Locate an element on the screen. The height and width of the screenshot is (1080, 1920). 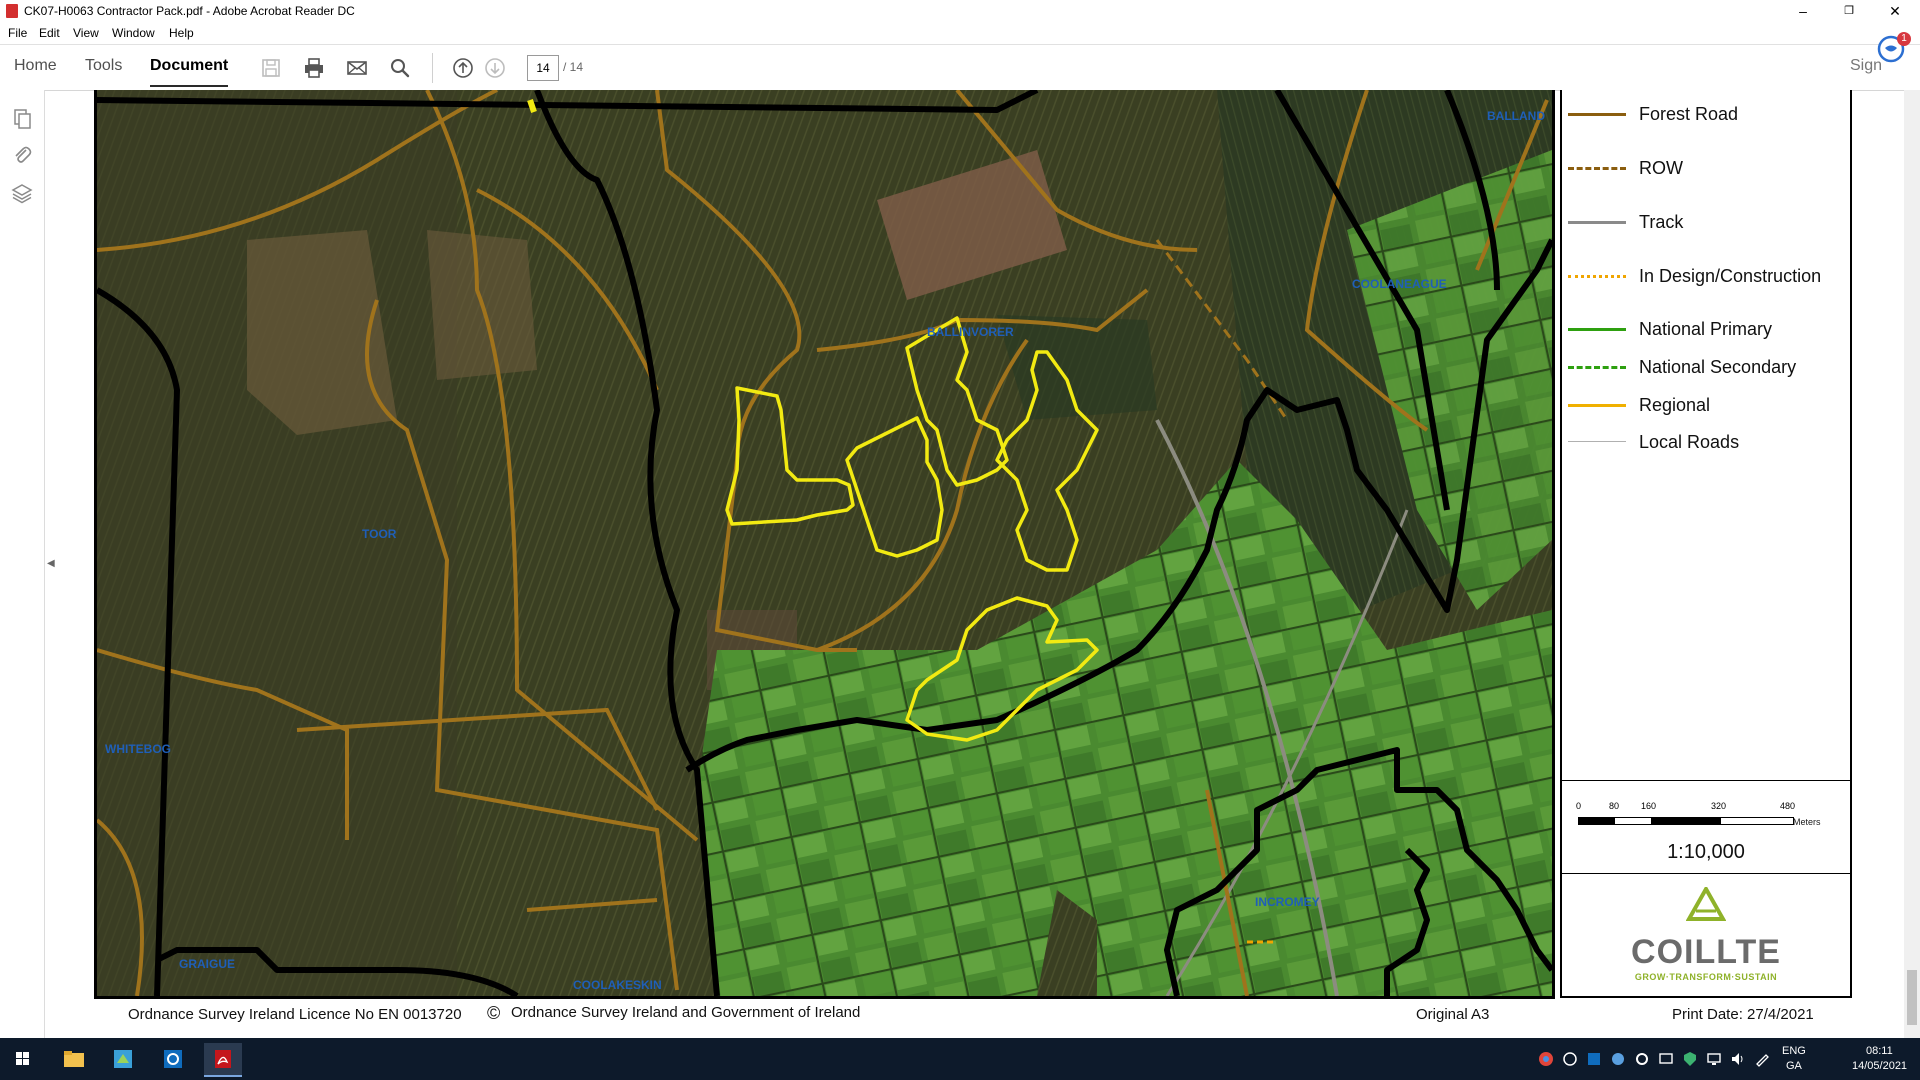
page-thumbnails-icon is located at coordinates (22, 119).